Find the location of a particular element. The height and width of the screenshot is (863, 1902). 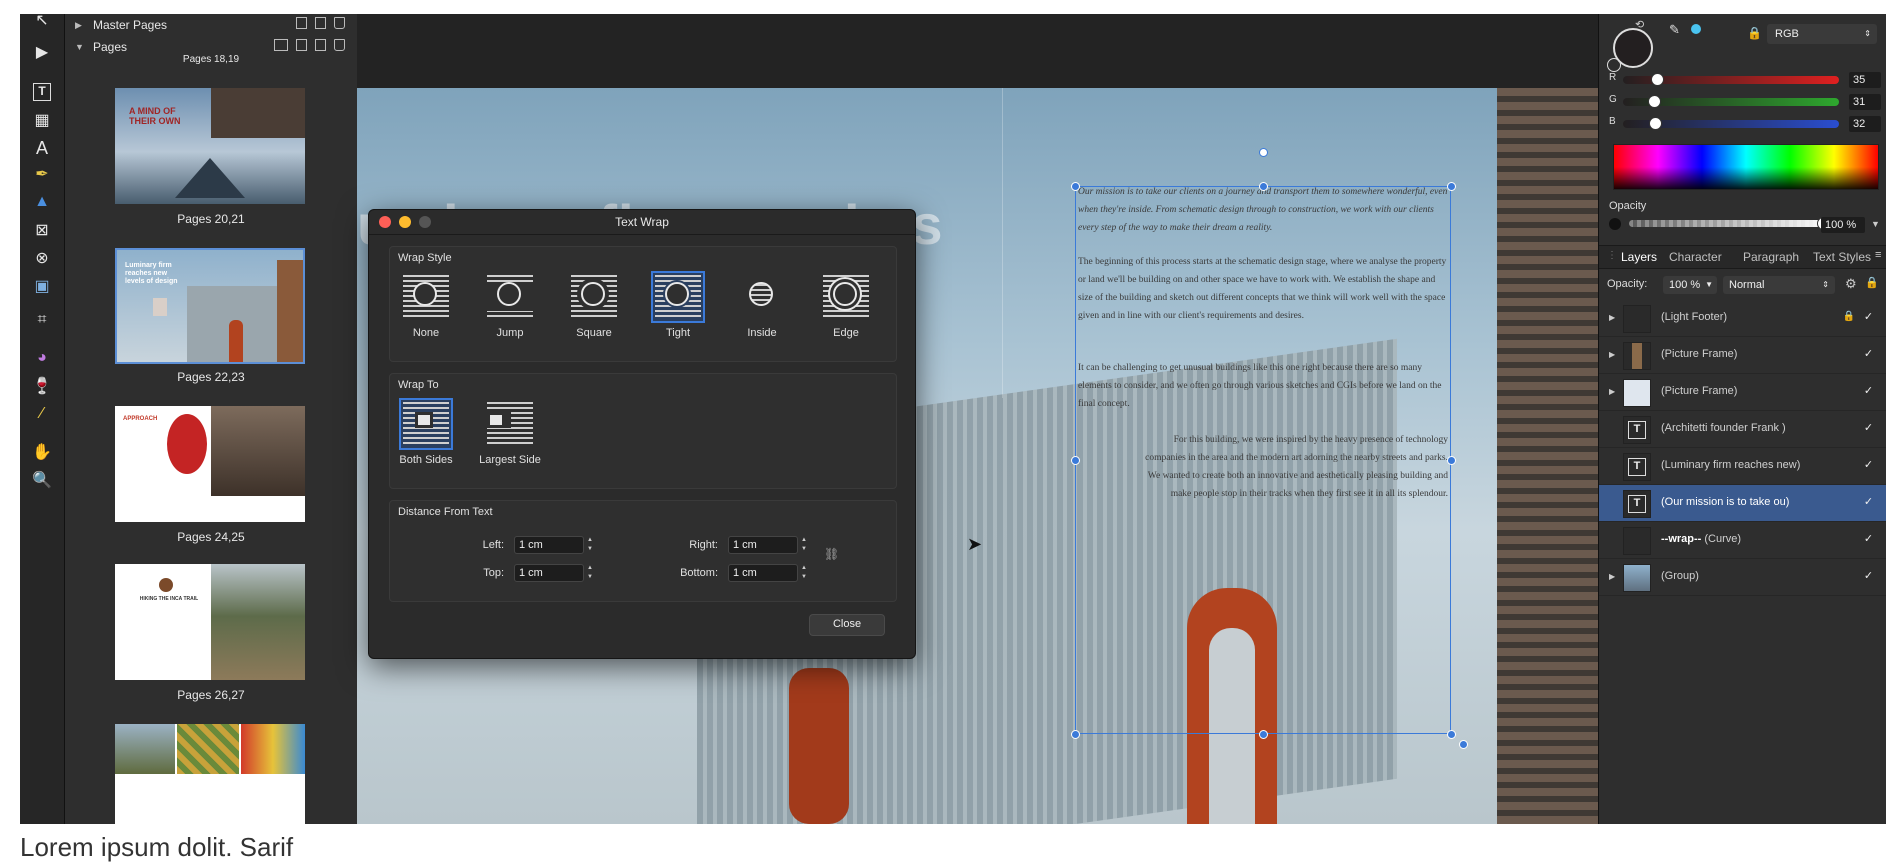

blue-slider-knob is located at coordinates (1655, 123).